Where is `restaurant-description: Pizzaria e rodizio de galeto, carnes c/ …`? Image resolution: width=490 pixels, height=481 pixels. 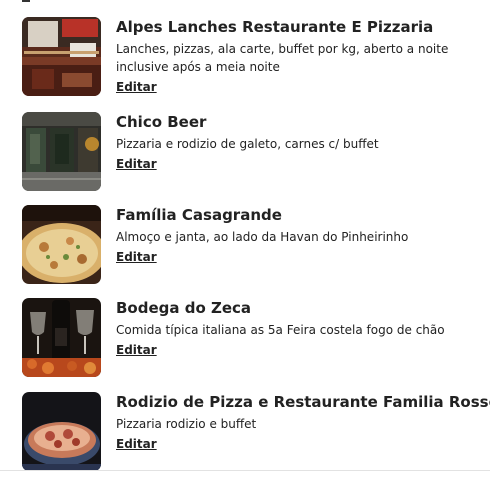 restaurant-description: Pizzaria e rodizio de galeto, carnes c/ … is located at coordinates (247, 144).